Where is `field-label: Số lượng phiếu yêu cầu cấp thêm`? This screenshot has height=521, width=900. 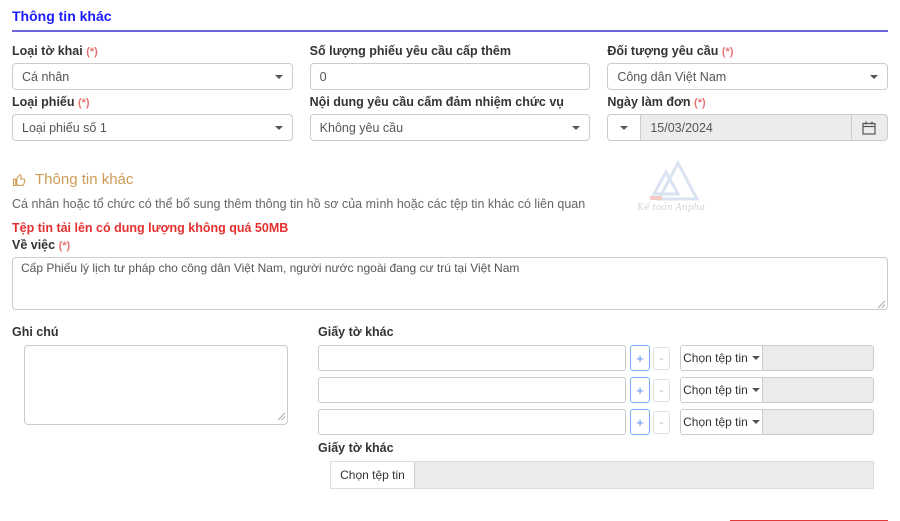
field-label: Số lượng phiếu yêu cầu cấp thêm is located at coordinates (410, 51).